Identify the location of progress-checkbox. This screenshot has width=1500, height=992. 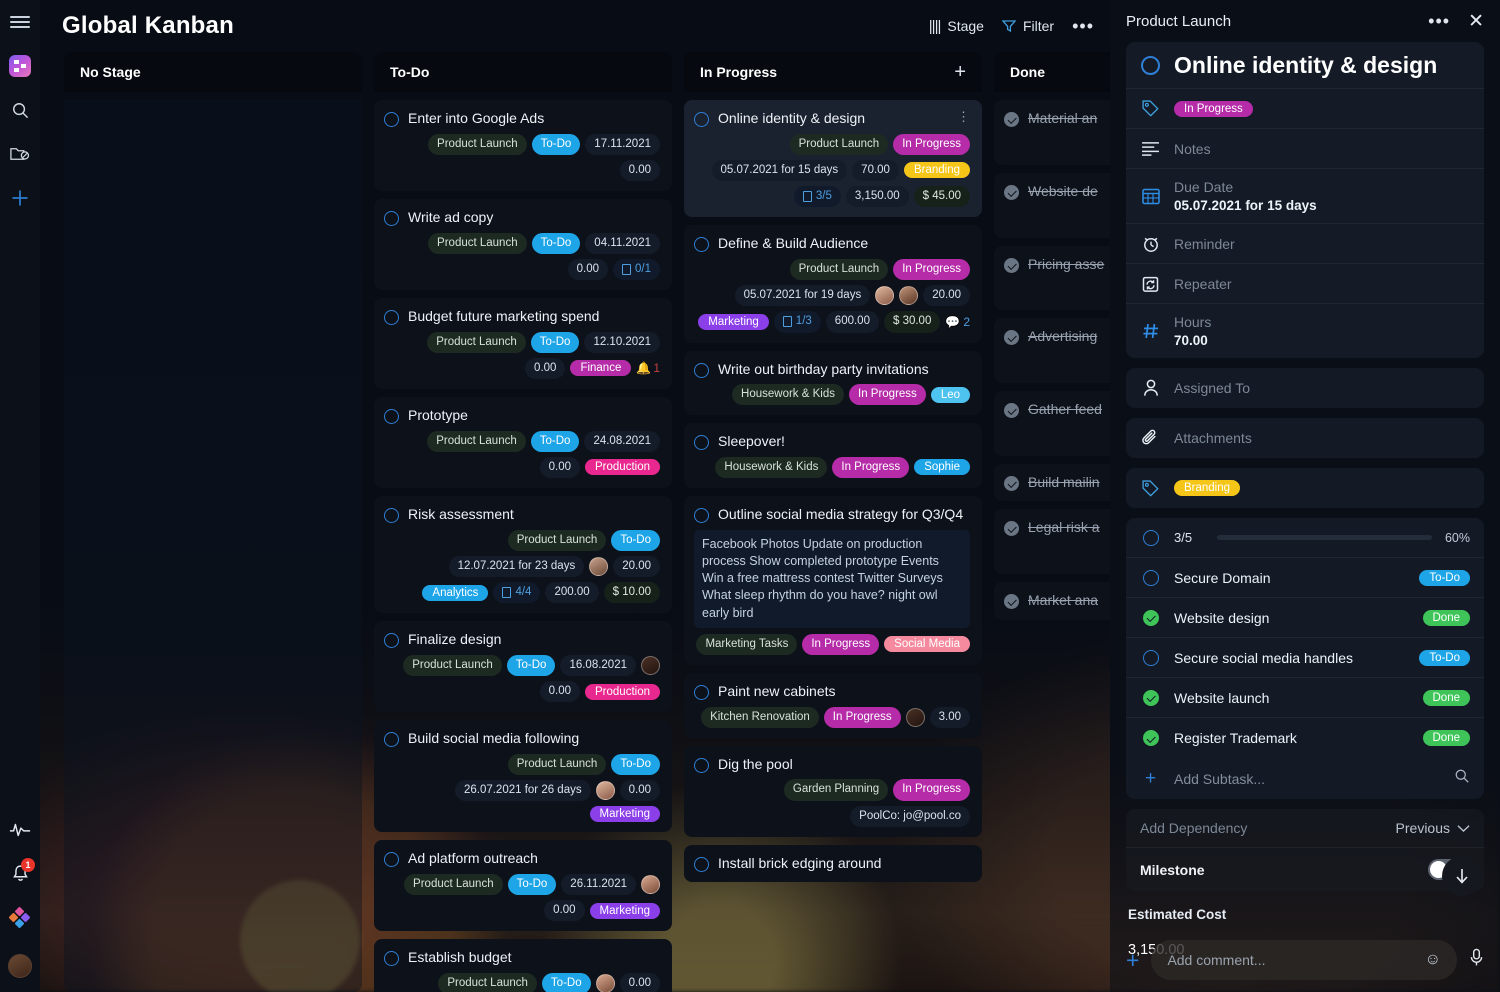
(1150, 537).